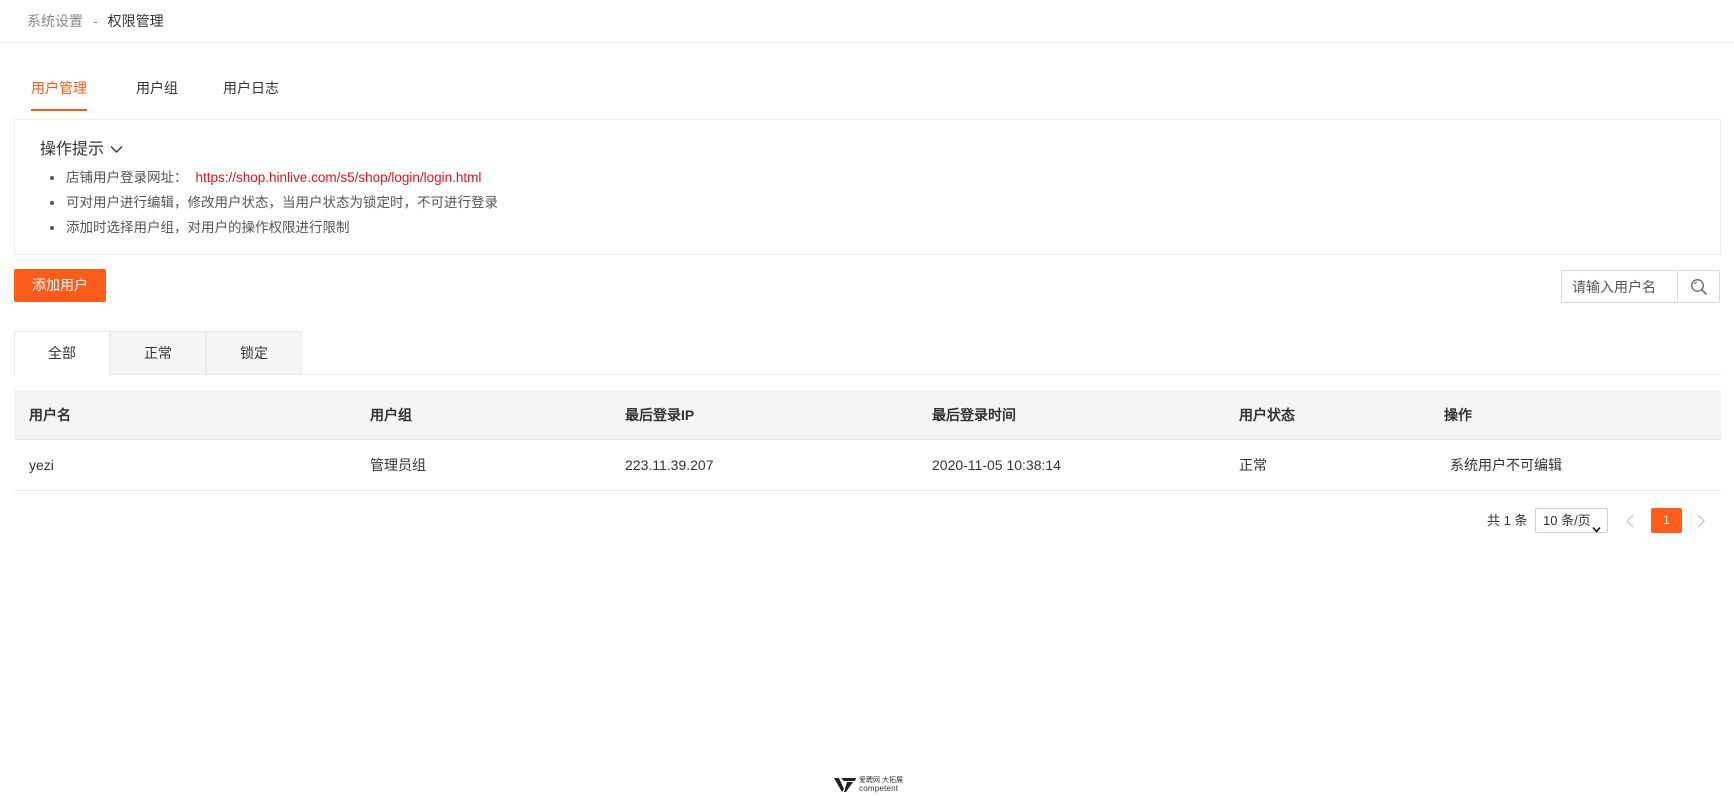 This screenshot has width=1734, height=796. Describe the element at coordinates (1619, 286) in the screenshot. I see `search-input` at that location.